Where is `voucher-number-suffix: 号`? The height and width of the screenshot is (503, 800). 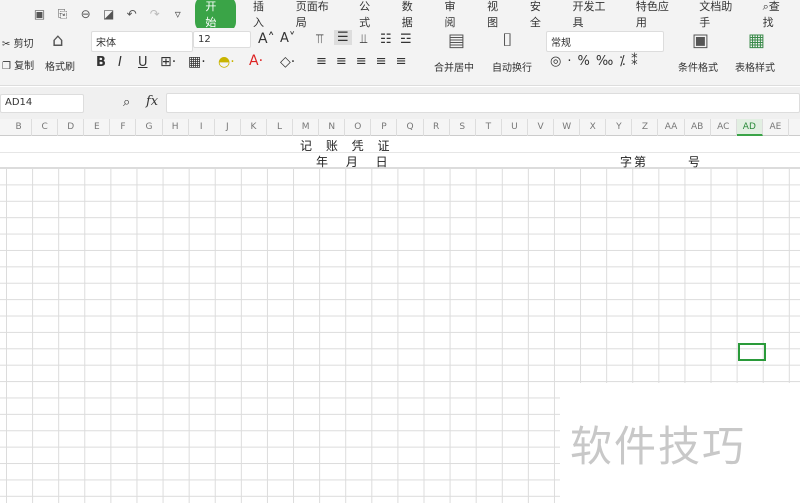
voucher-number-suffix: 号 is located at coordinates (695, 162).